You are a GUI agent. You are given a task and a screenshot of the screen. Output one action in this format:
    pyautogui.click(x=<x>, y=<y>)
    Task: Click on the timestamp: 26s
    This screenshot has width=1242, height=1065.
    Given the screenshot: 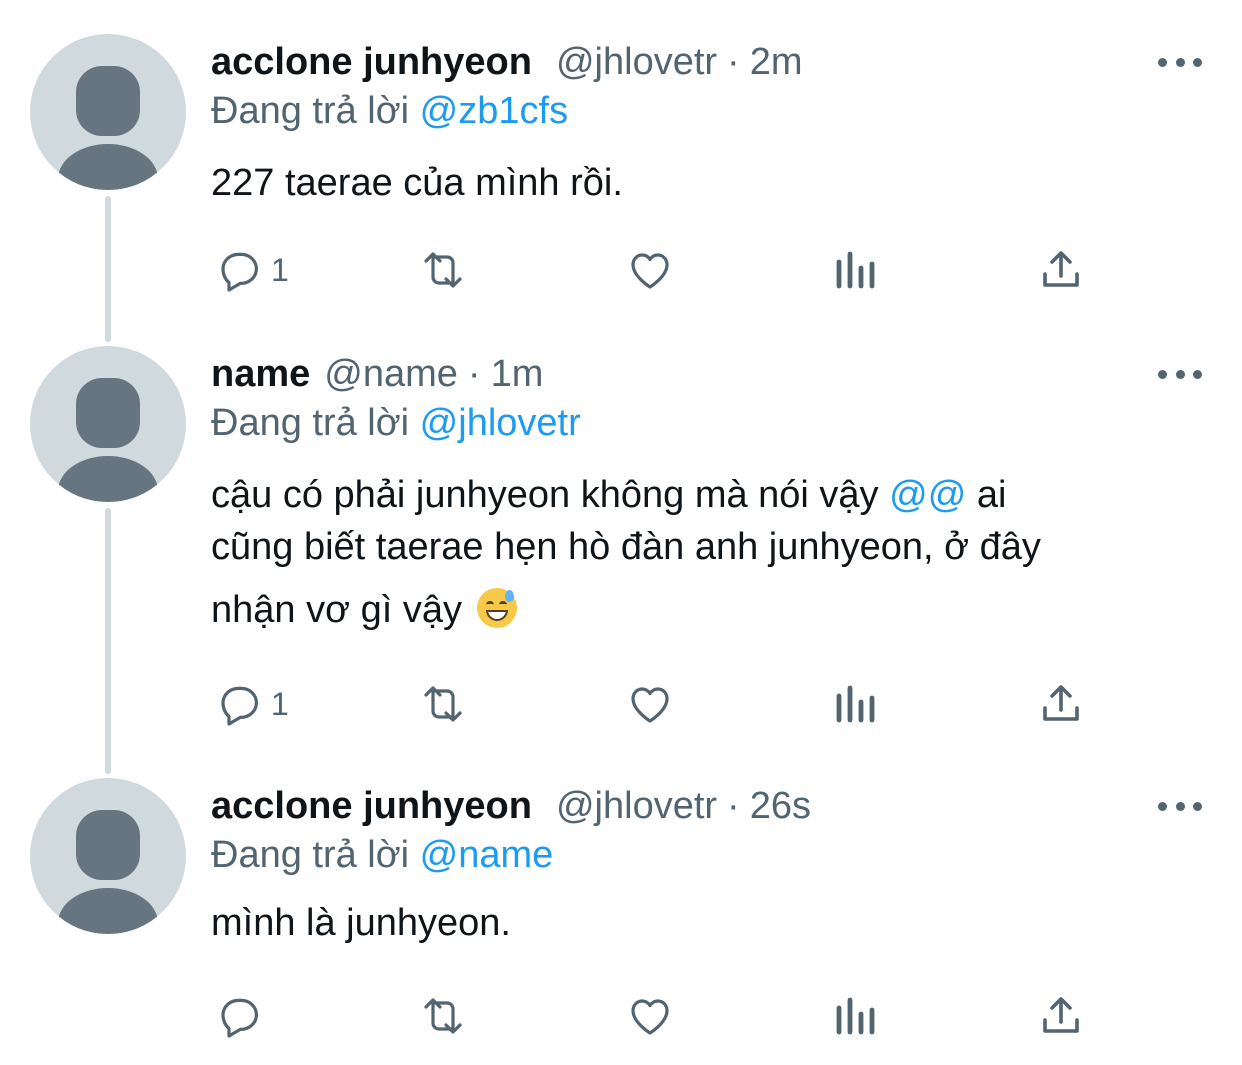 What is the action you would take?
    pyautogui.click(x=780, y=806)
    